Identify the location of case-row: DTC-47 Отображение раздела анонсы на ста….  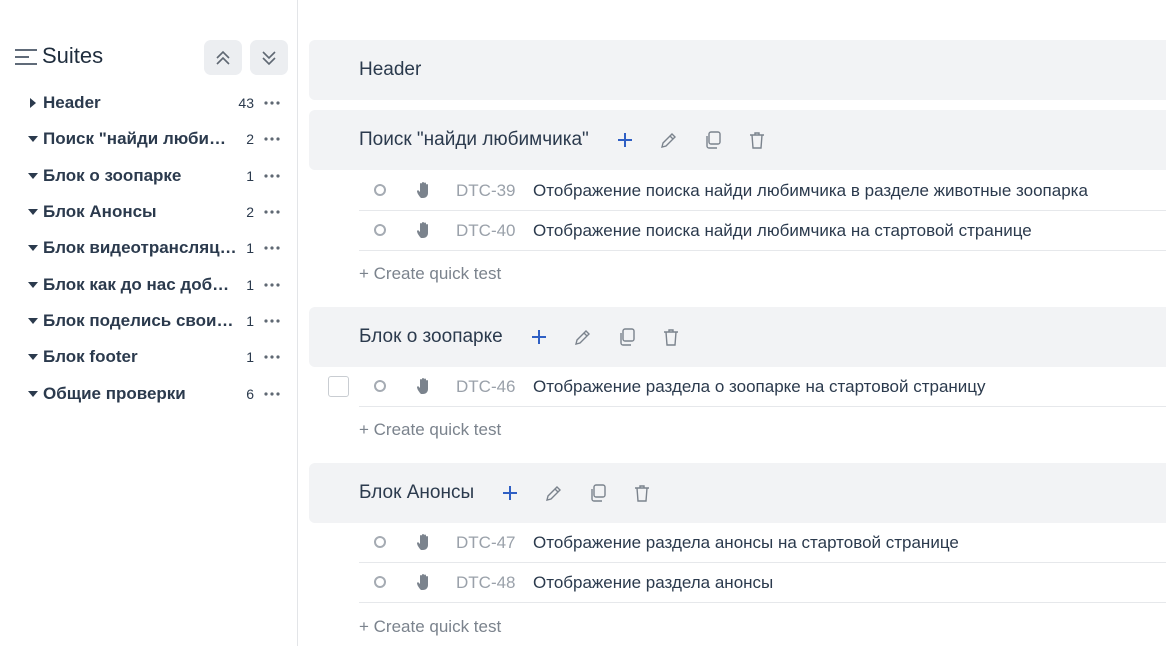
(762, 543).